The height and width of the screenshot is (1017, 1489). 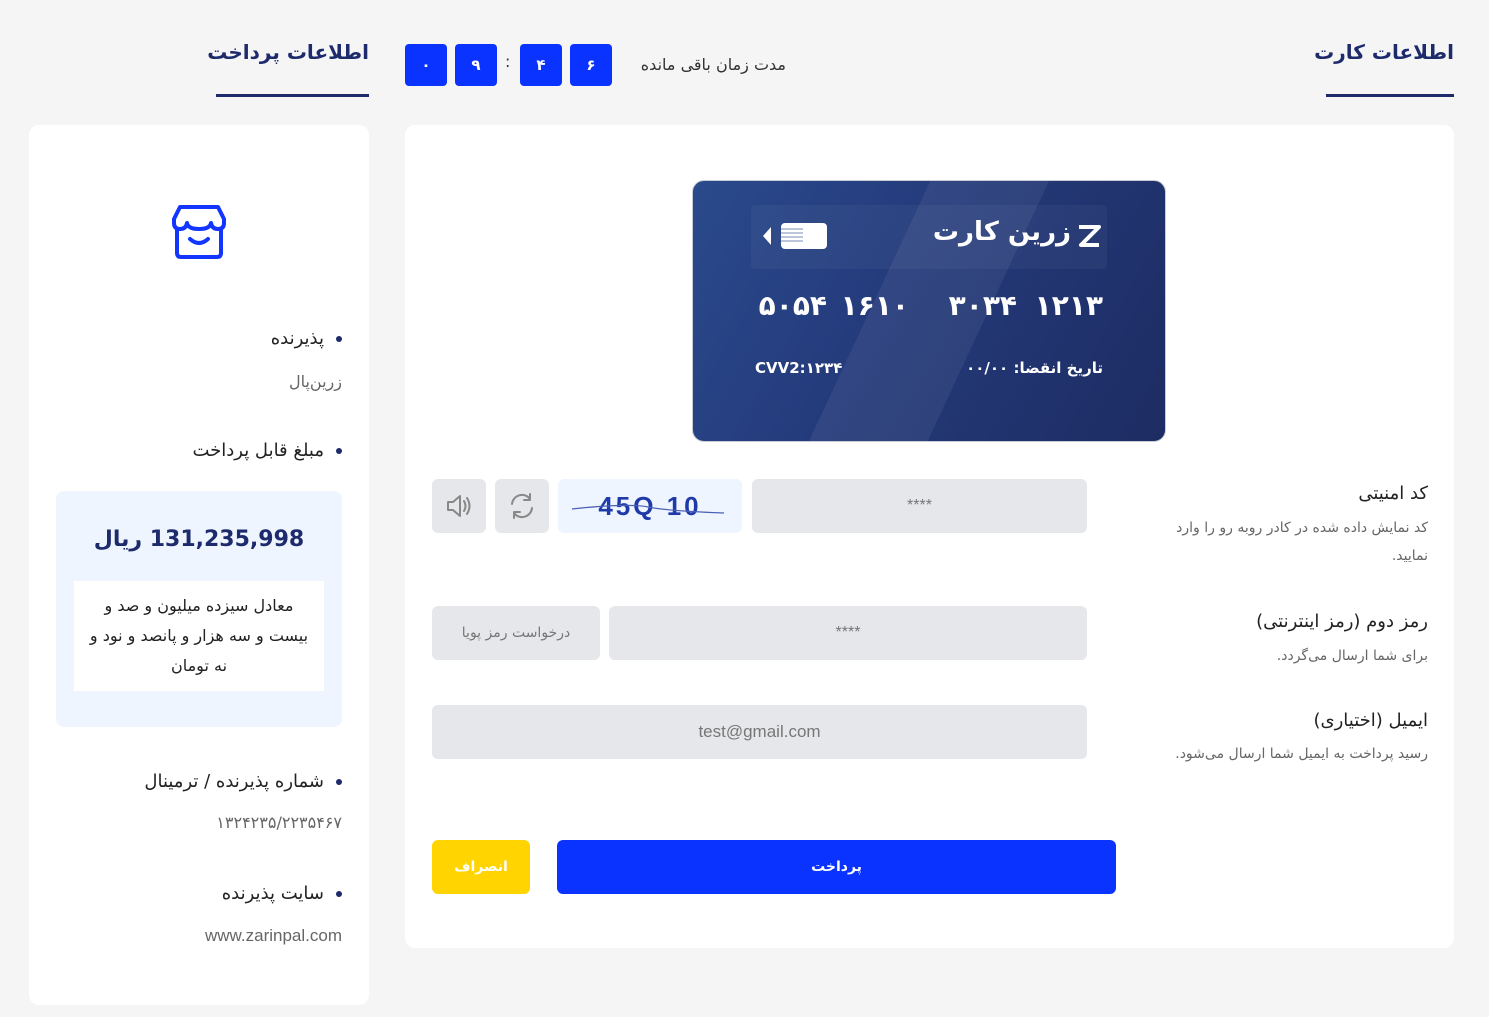 I want to click on card-chip-icon, so click(x=795, y=236).